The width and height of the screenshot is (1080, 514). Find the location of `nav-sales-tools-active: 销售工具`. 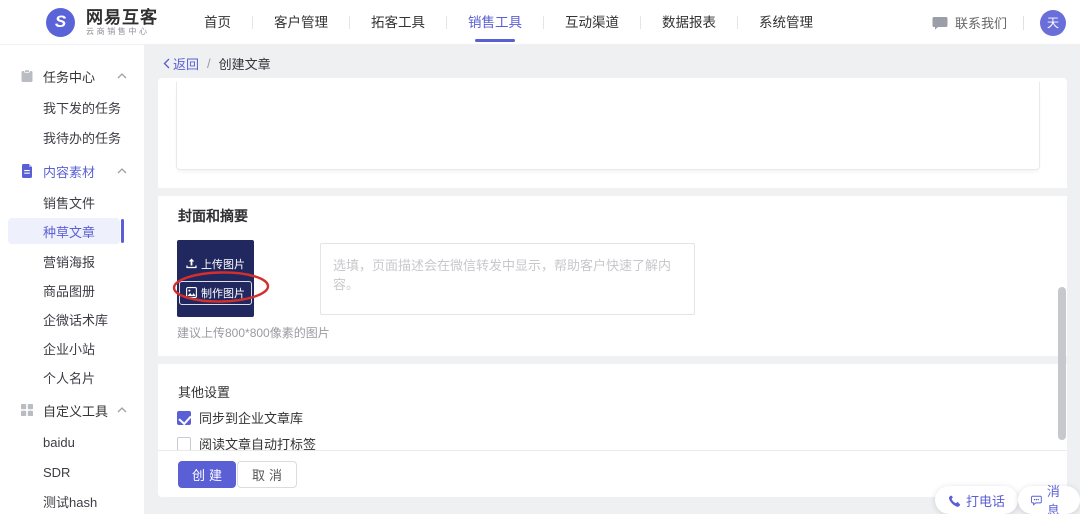

nav-sales-tools-active: 销售工具 is located at coordinates (495, 22).